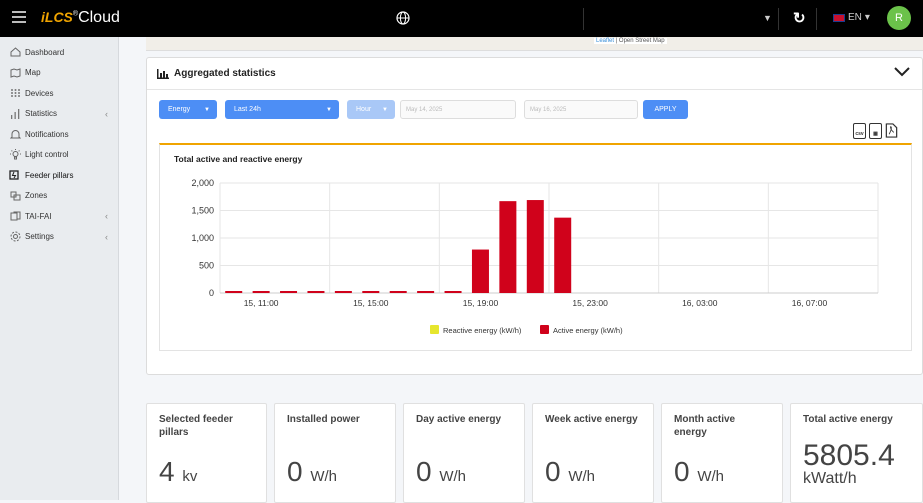  I want to click on sidebar-item-dashboard: Dashboard, so click(59, 52).